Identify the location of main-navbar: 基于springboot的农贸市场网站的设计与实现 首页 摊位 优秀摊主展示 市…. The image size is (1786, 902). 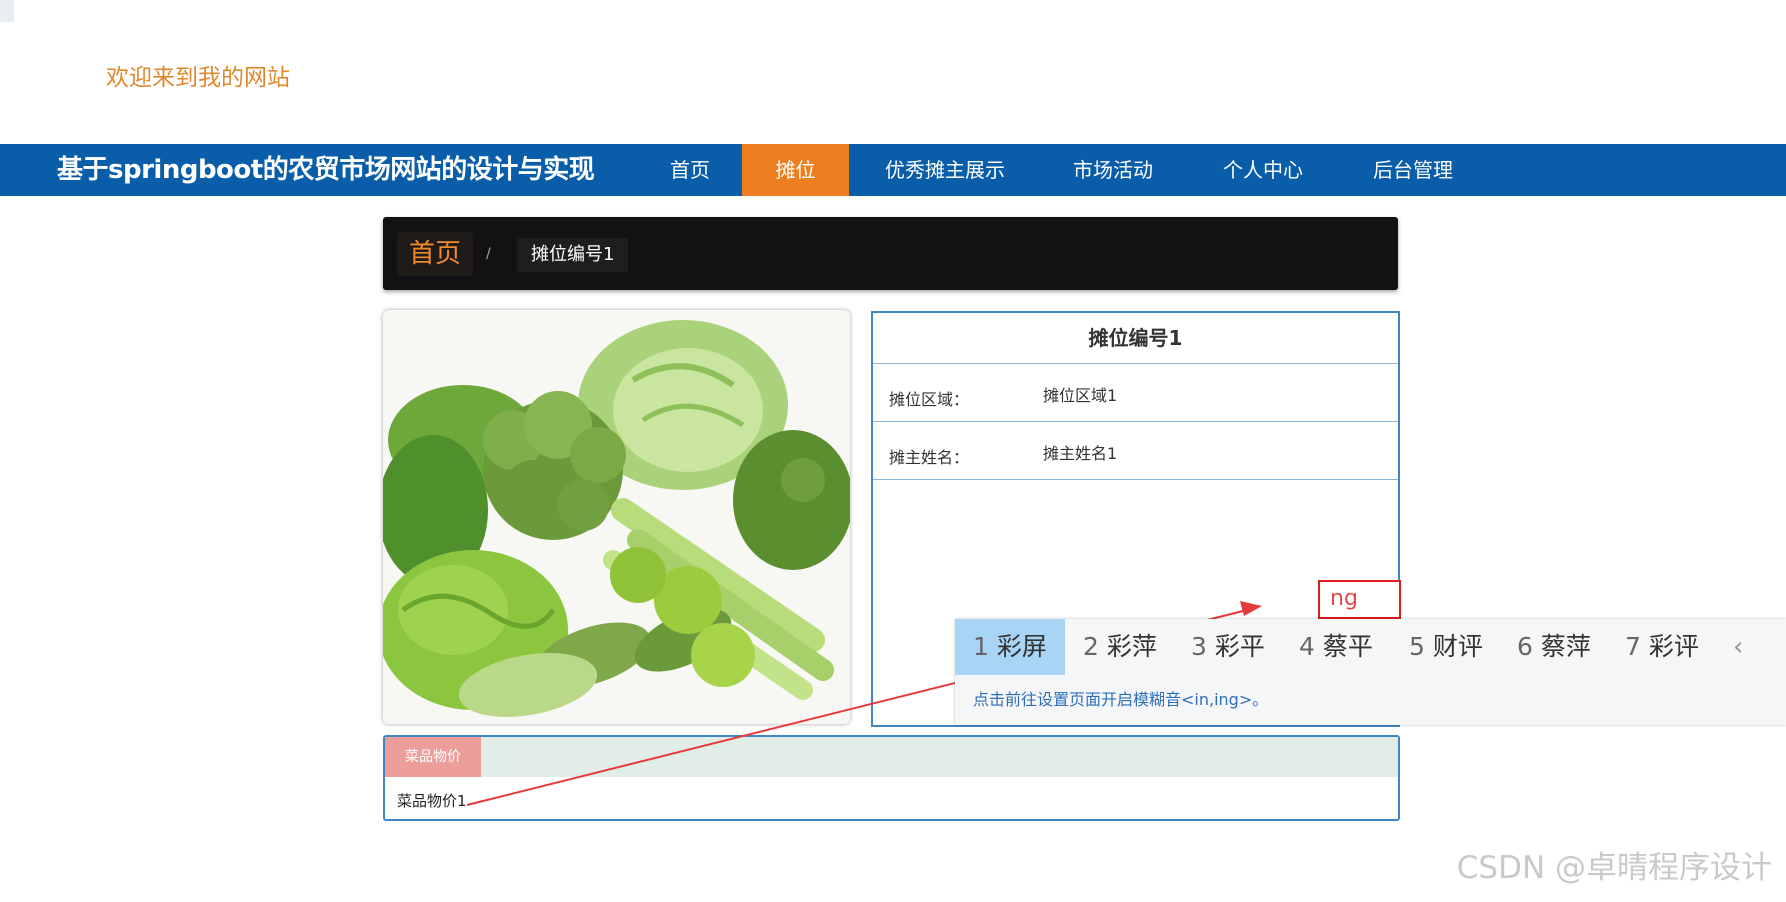
(893, 170).